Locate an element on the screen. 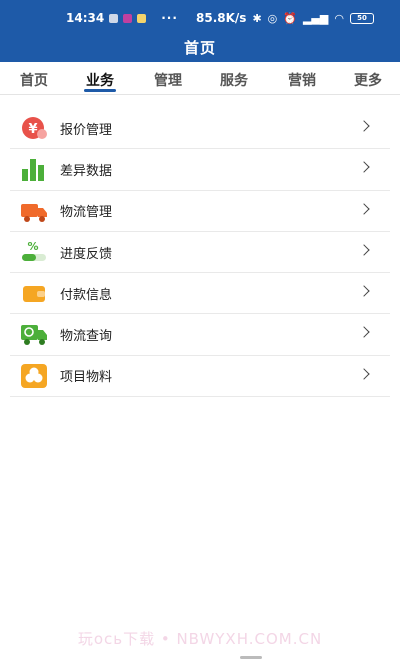  watermark: 玩ось下载 • NBWYXH.COM.CN is located at coordinates (200, 639).